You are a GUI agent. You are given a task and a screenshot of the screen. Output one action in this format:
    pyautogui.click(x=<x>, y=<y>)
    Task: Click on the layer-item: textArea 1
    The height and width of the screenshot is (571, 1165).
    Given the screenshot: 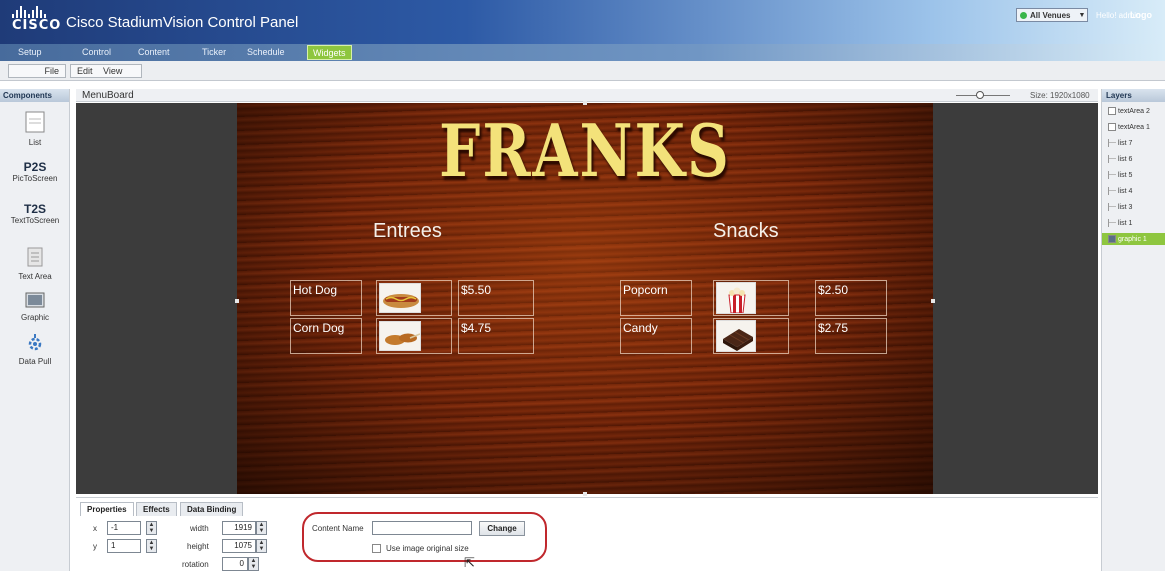 What is the action you would take?
    pyautogui.click(x=1129, y=127)
    